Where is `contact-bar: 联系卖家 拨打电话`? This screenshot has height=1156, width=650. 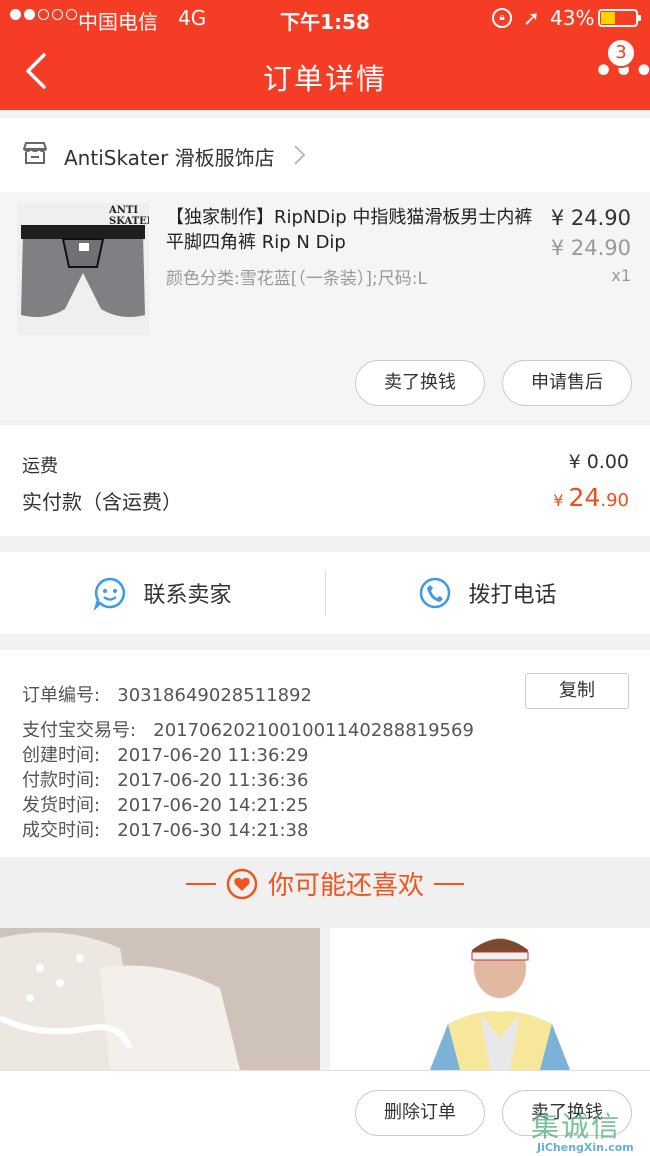 contact-bar: 联系卖家 拨打电话 is located at coordinates (325, 593).